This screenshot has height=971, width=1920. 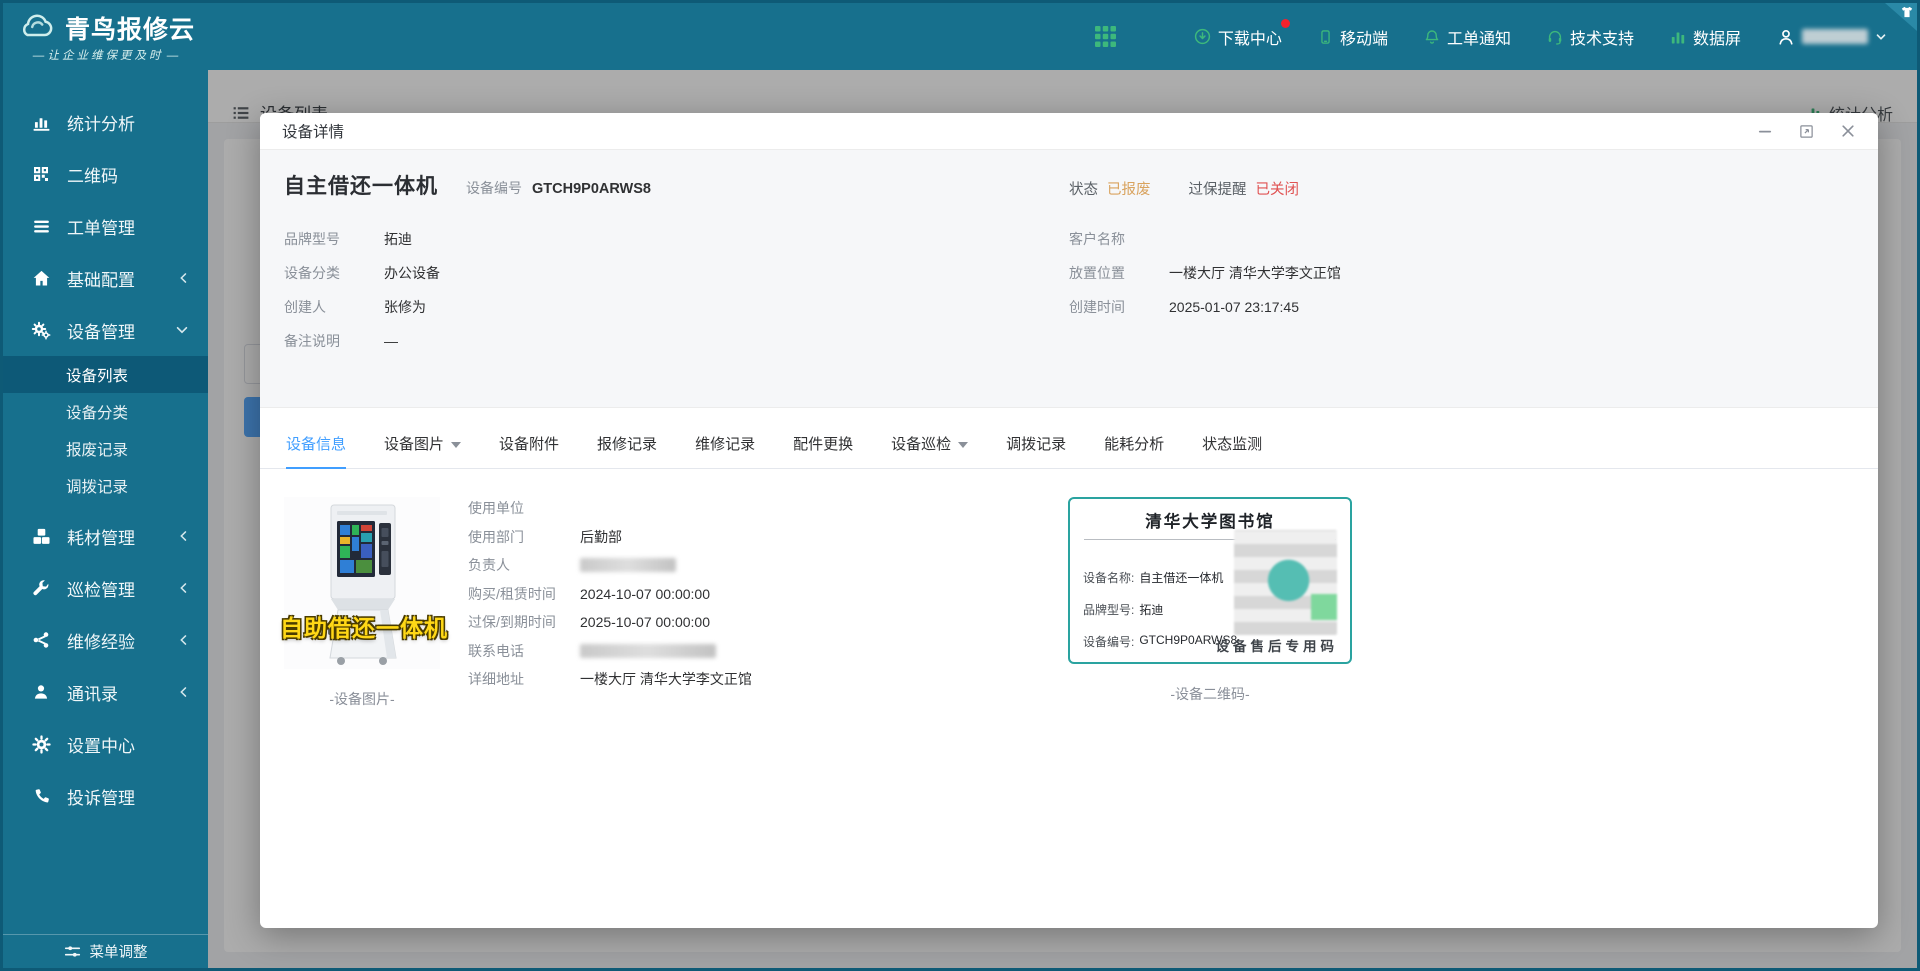 What do you see at coordinates (1242, 33) in the screenshot?
I see `nav-item: 下载中心` at bounding box center [1242, 33].